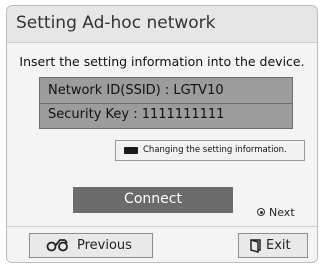  Describe the element at coordinates (153, 200) in the screenshot. I see `connect-button: Connect` at that location.